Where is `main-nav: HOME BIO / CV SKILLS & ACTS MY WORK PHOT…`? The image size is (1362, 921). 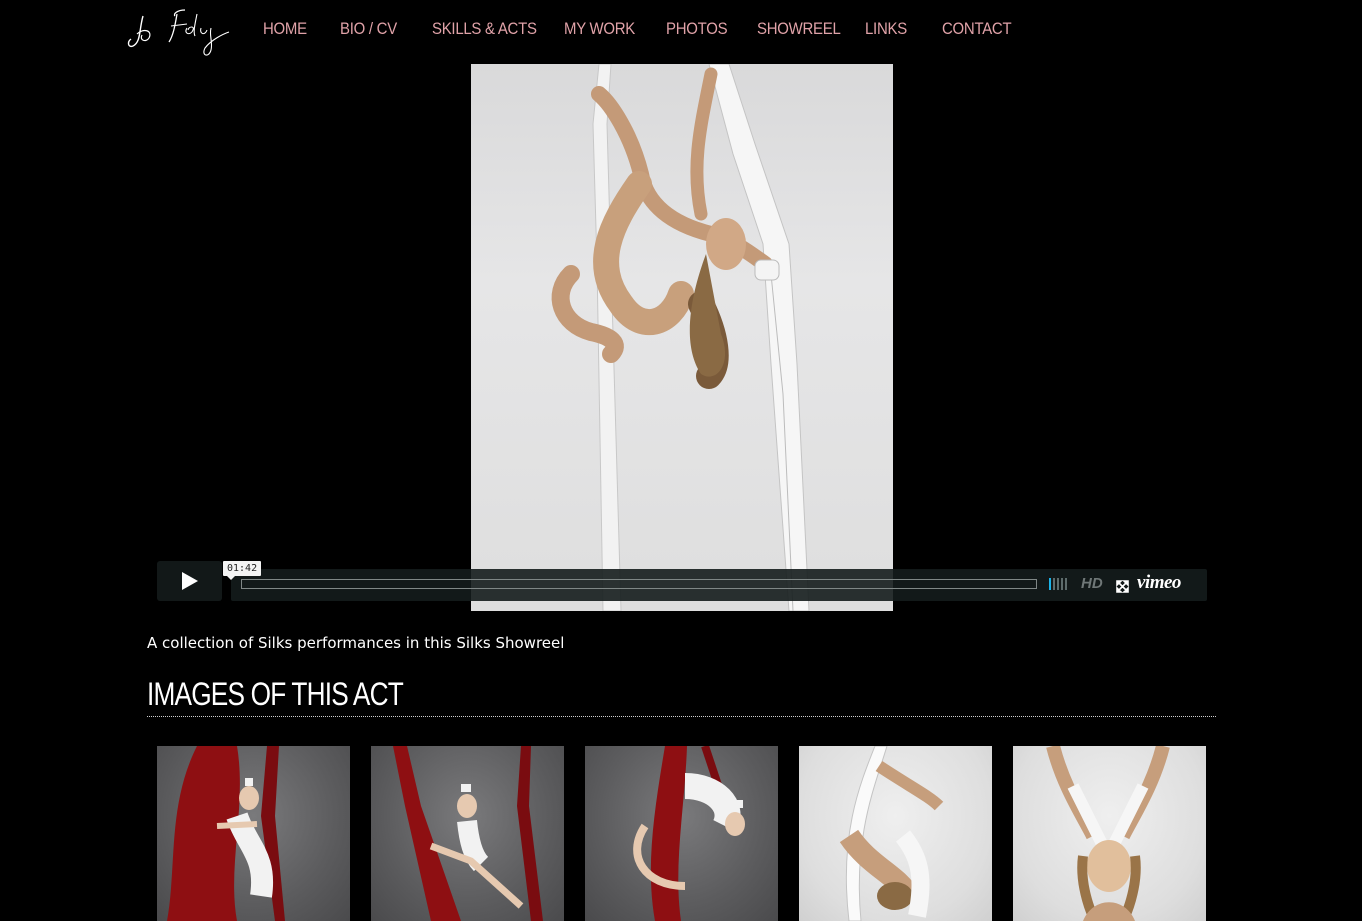 main-nav: HOME BIO / CV SKILLS & ACTS MY WORK PHOT… is located at coordinates (642, 29).